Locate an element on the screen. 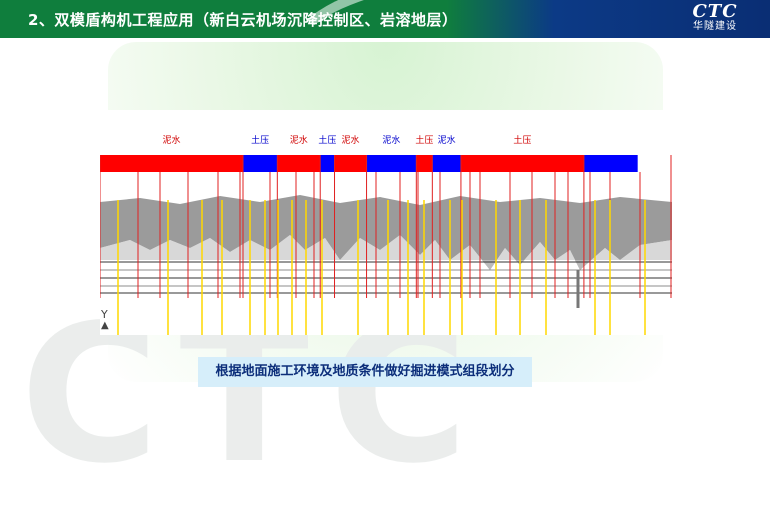 The height and width of the screenshot is (505, 770). company-logo: CTC 华隧建设 is located at coordinates (715, 19).